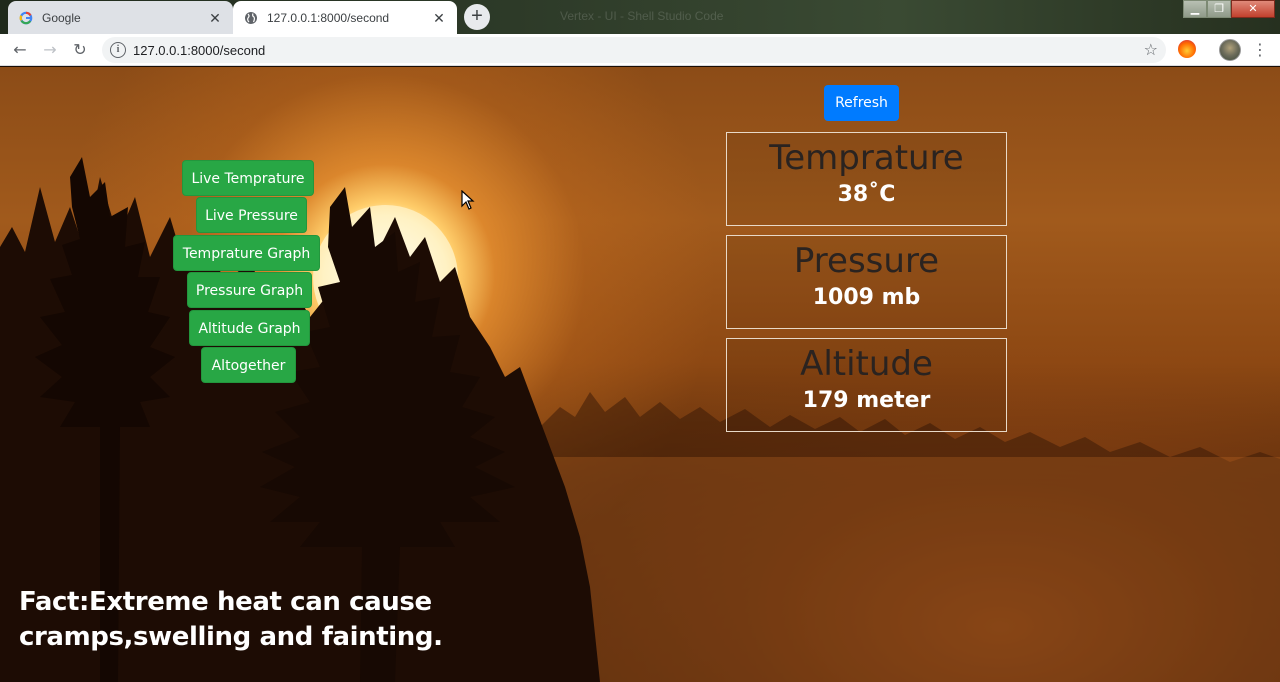 This screenshot has width=1280, height=682. I want to click on altogether-button: Altogether, so click(248, 365).